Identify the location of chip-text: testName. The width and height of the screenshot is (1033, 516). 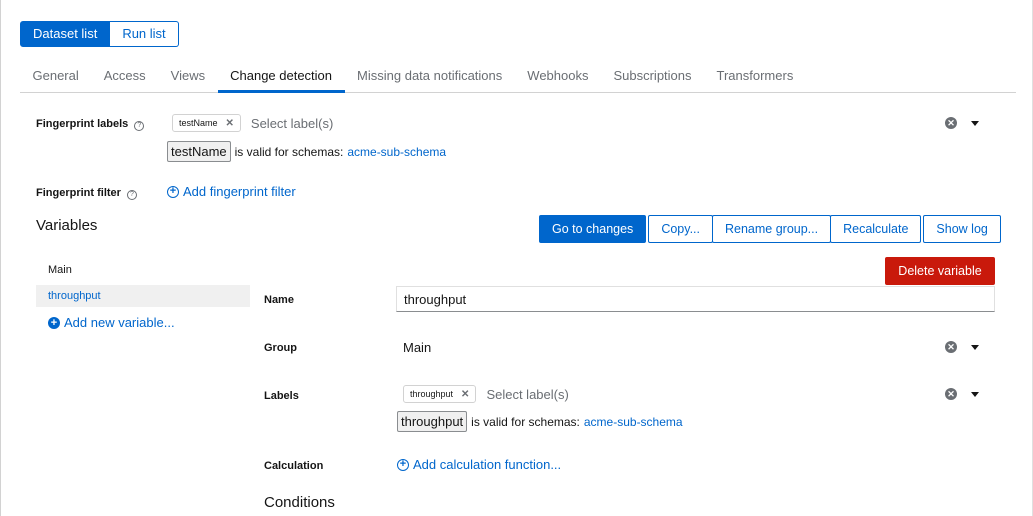
(198, 123).